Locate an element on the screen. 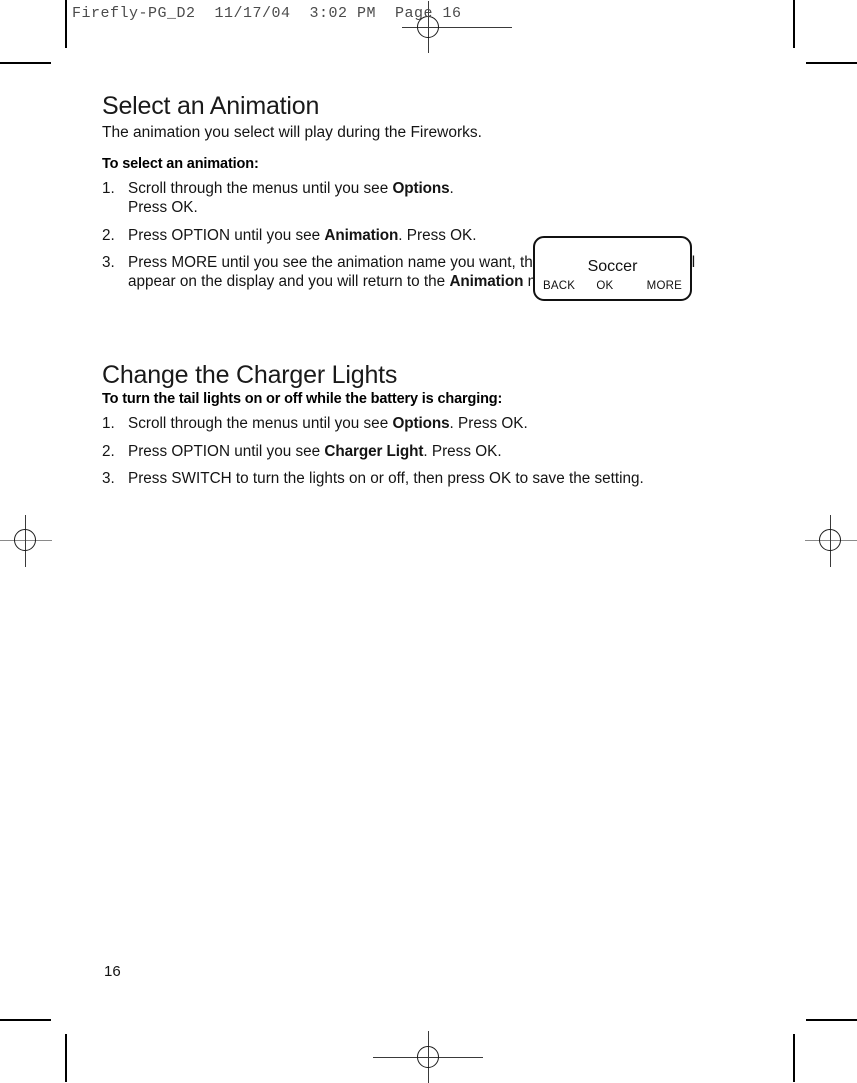  registration-mark-right-circle is located at coordinates (830, 540).